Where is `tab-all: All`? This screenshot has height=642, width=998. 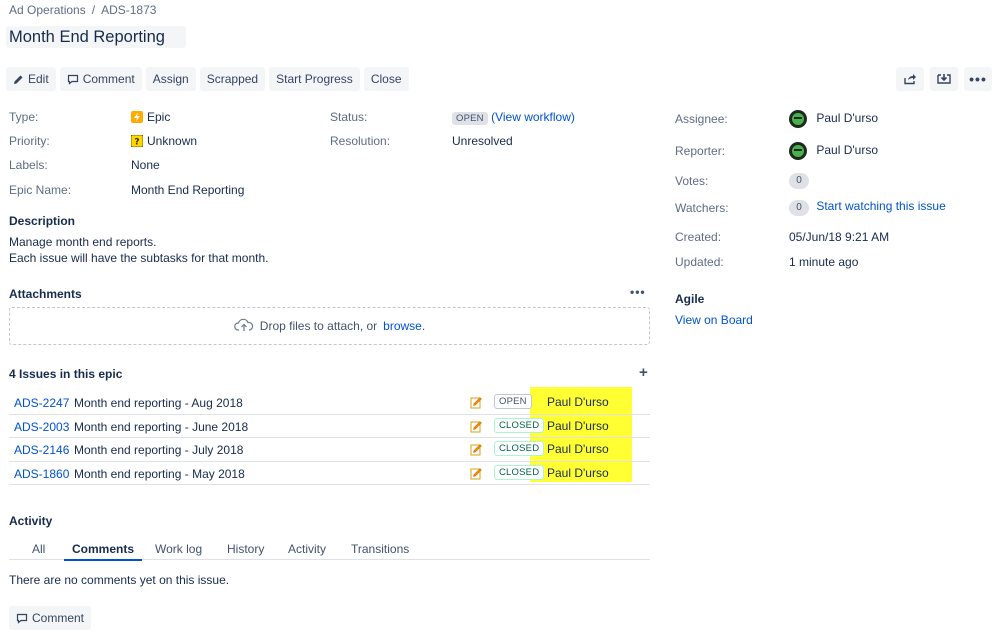
tab-all: All is located at coordinates (38, 549).